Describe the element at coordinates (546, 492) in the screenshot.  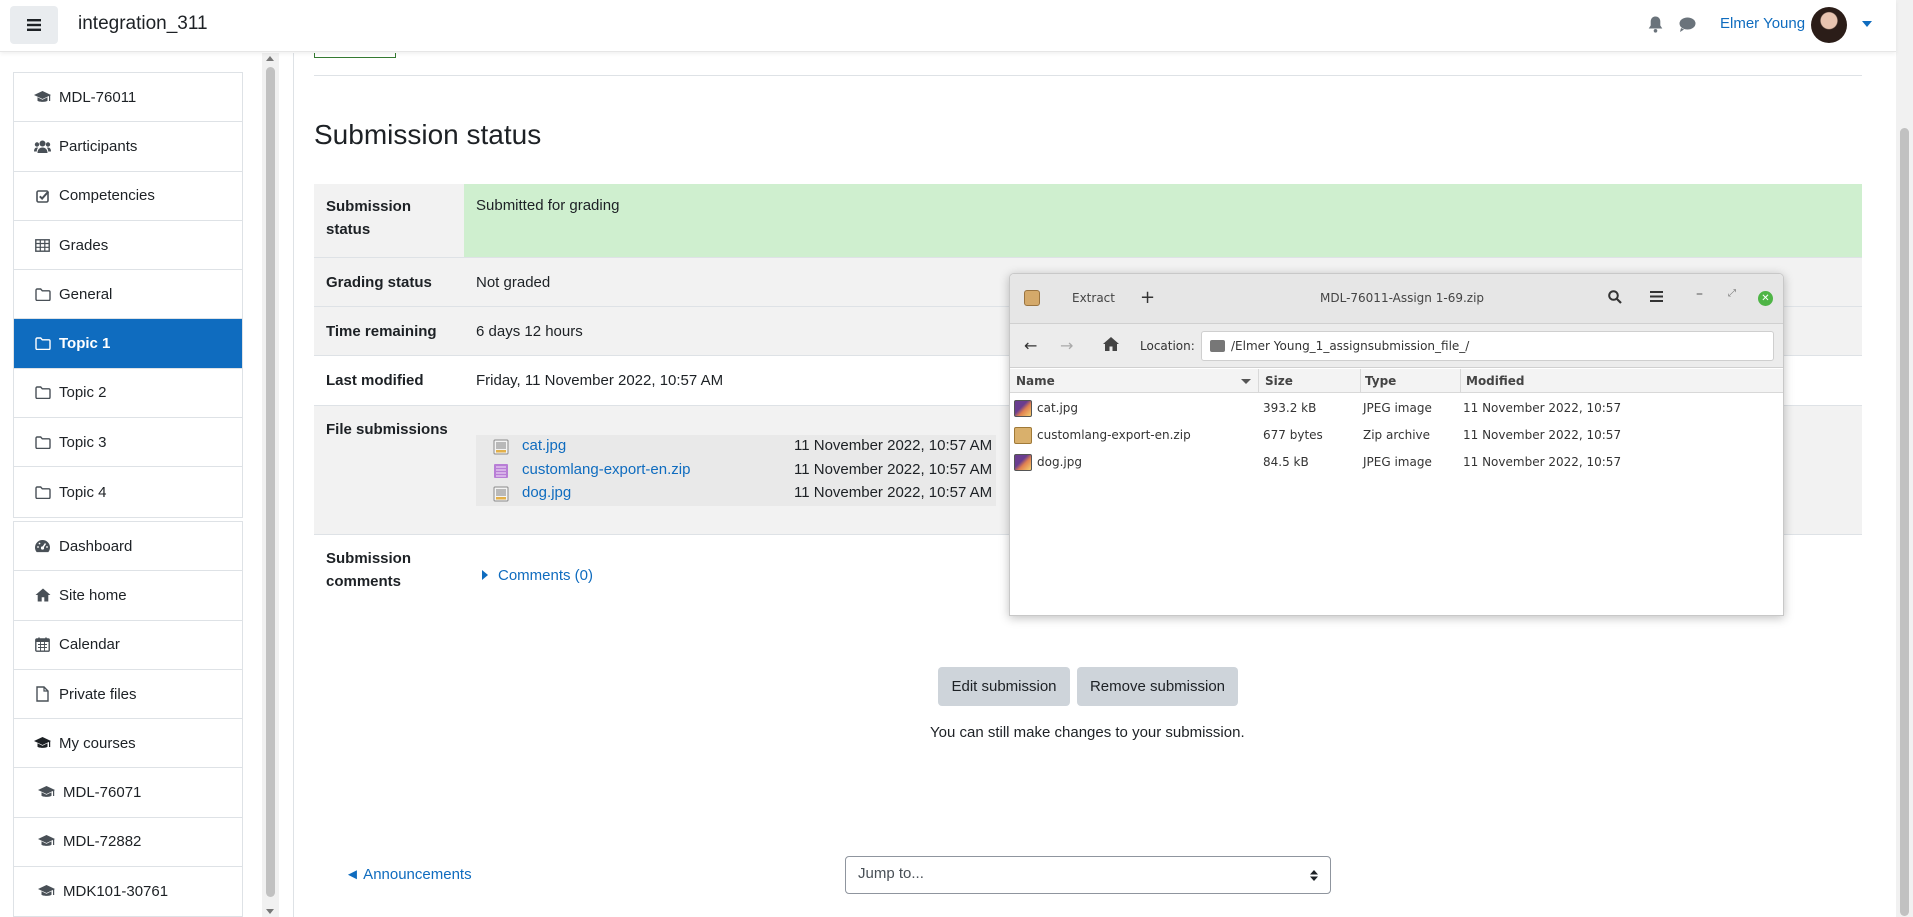
I see `file-link: dog.jpg` at that location.